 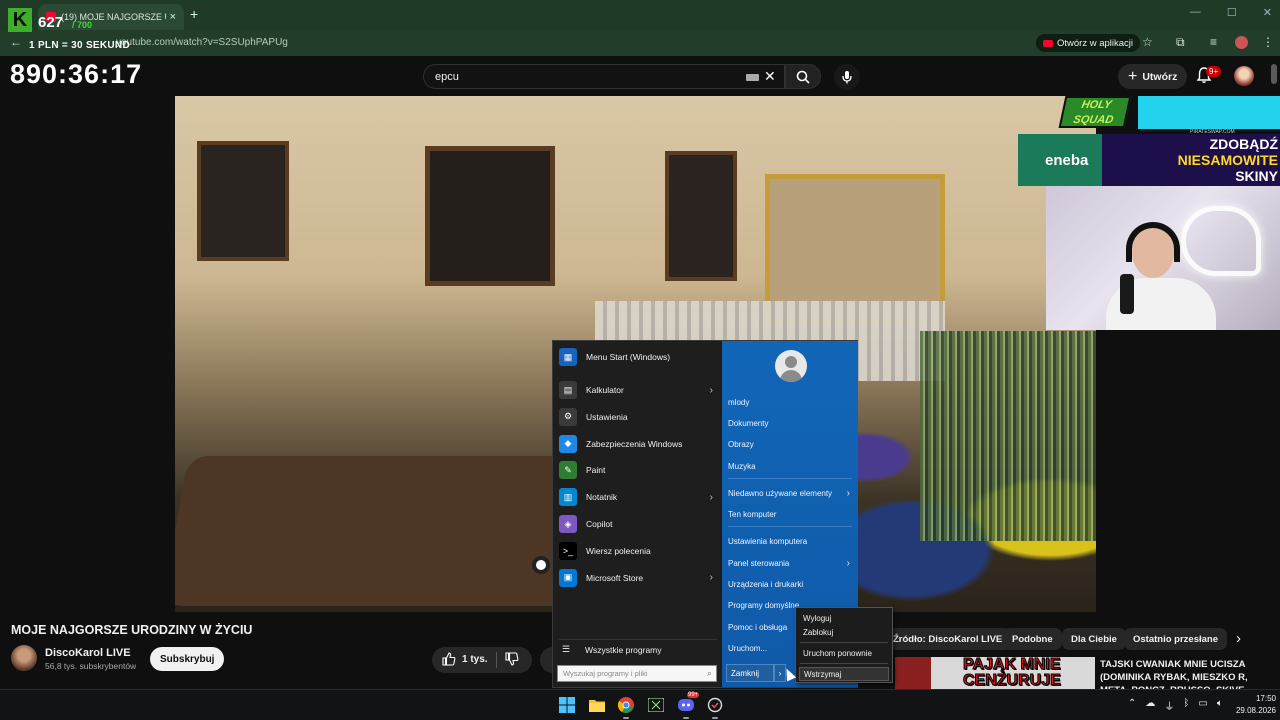 I want to click on start-place-7: Panel sterowania ›, so click(x=791, y=563).